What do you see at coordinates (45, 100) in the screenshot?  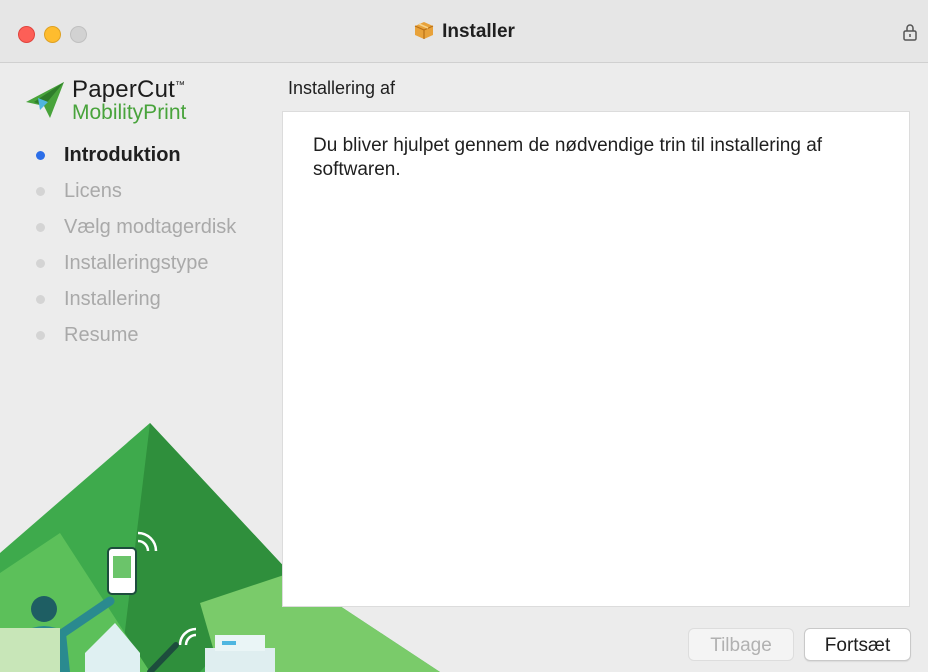 I see `papercut-logo-mark-icon` at bounding box center [45, 100].